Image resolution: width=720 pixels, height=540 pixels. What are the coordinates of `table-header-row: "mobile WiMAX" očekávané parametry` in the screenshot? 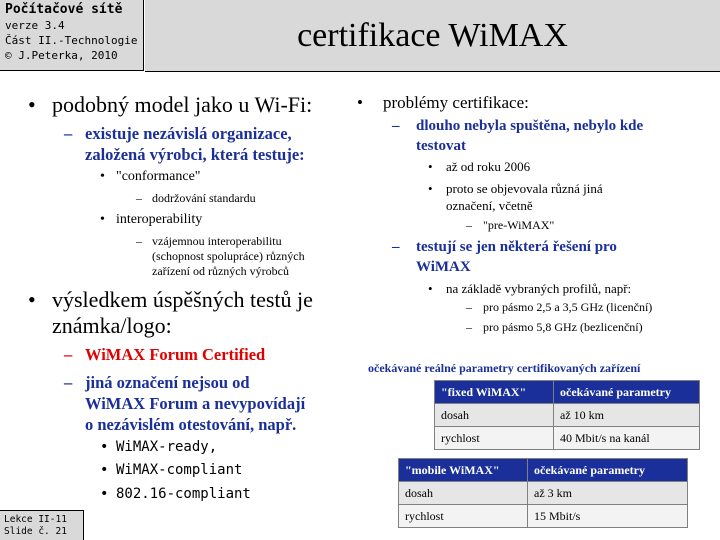 It's located at (543, 470).